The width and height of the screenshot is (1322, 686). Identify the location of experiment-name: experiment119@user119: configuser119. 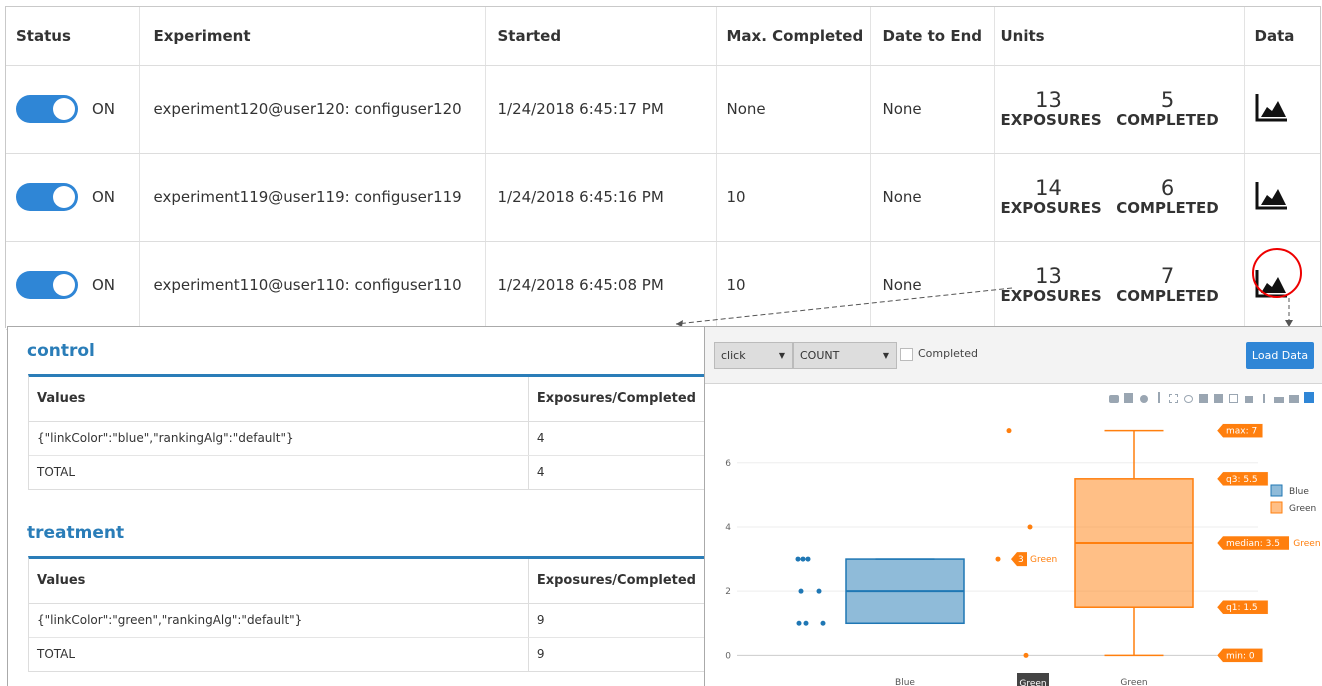
(311, 197).